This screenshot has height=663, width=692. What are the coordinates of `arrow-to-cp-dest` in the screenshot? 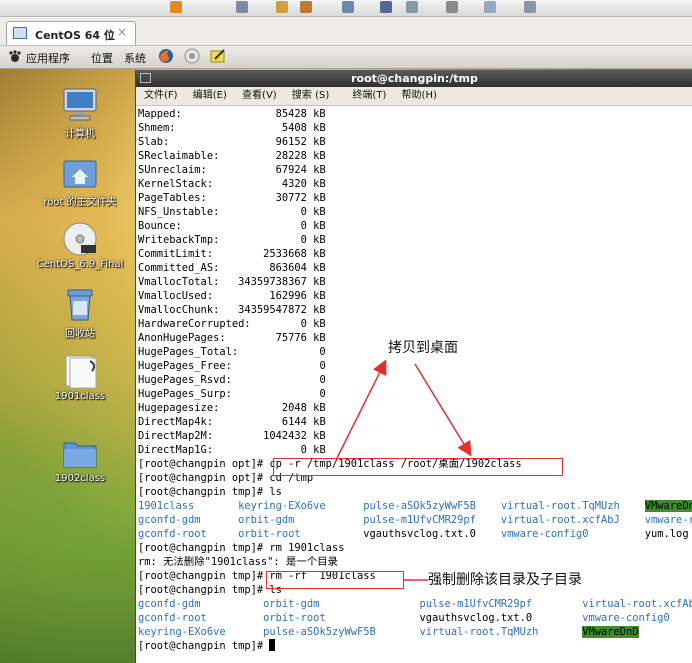 It's located at (443, 410).